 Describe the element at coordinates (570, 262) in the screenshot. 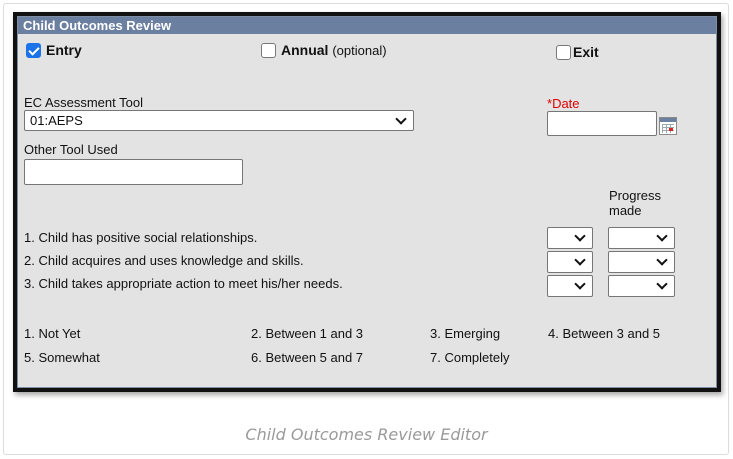

I see `outcome-2-rating-select` at that location.